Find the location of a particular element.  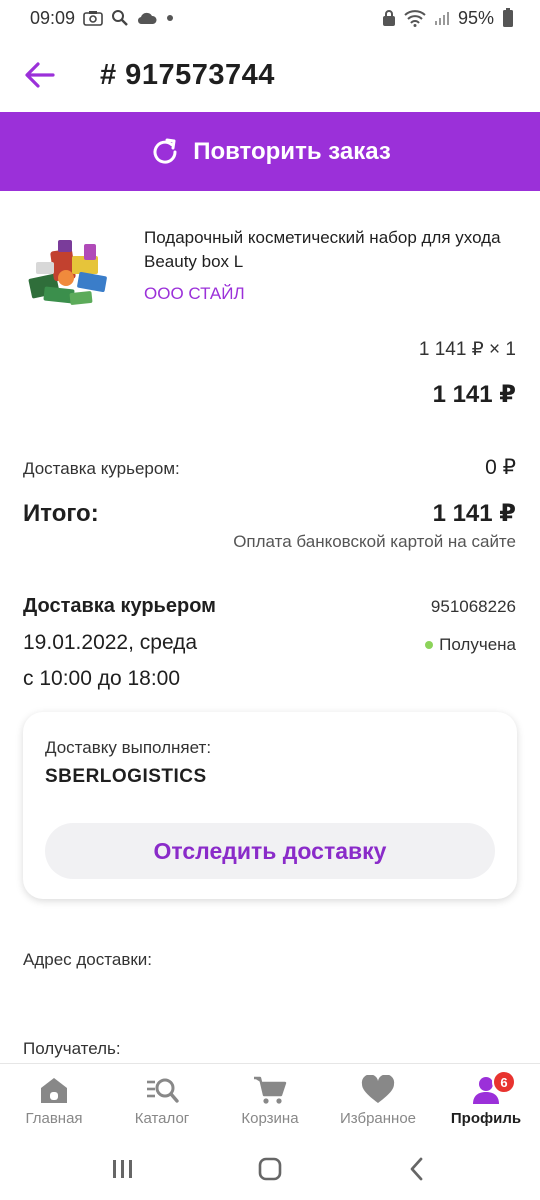

seller-link: ООО СТАЙЛ is located at coordinates (194, 294).